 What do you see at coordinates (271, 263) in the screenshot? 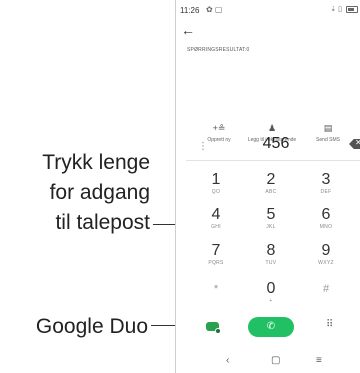
I see `key-letters: TUV` at bounding box center [271, 263].